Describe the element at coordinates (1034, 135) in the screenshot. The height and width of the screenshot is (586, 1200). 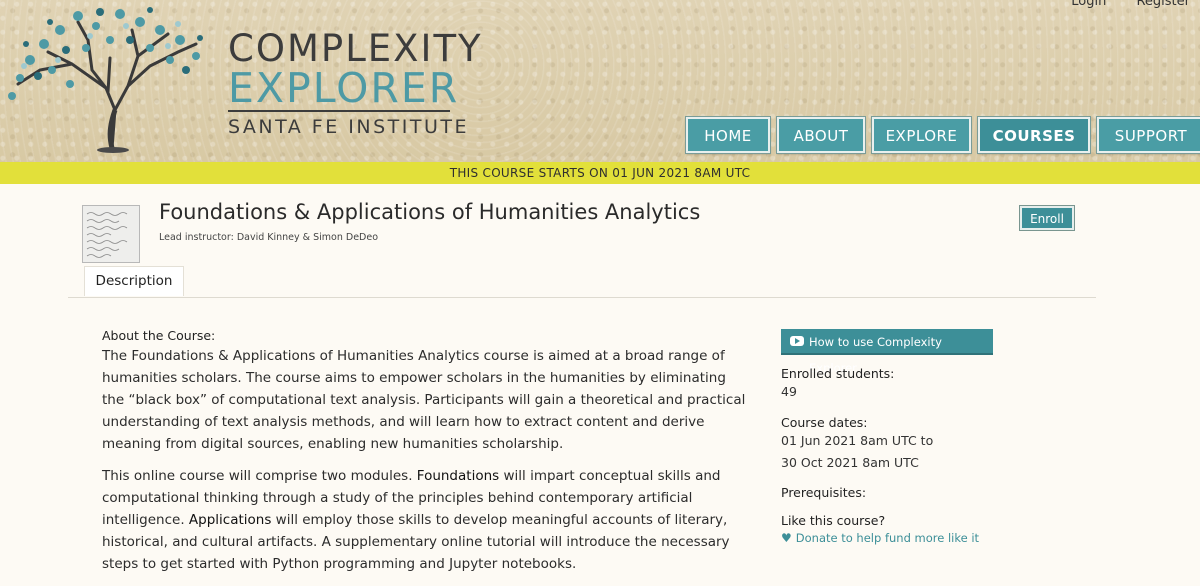
I see `nav-courses: COURSES` at that location.